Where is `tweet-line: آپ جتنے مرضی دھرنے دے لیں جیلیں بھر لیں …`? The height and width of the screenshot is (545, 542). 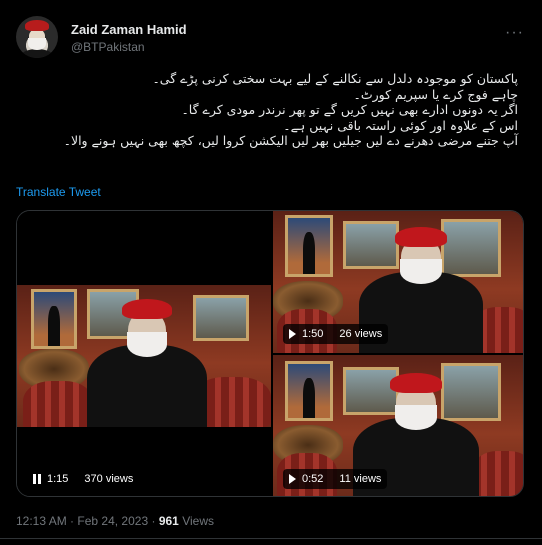 tweet-line: آپ جتنے مرضی دھرنے دے لیں جیلیں بھر لیں … is located at coordinates (290, 140).